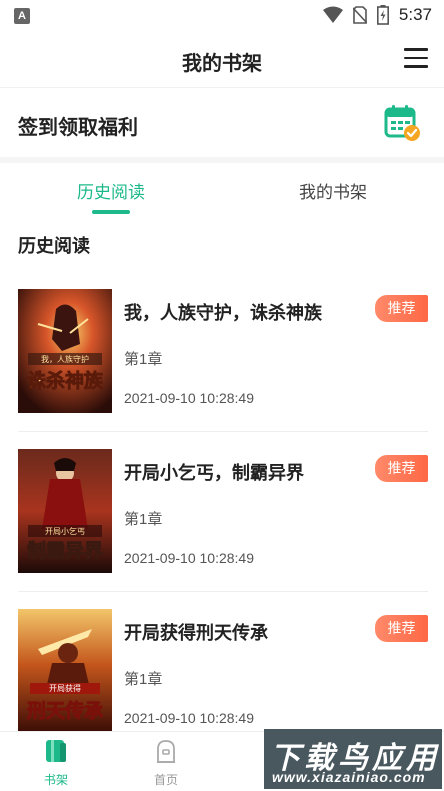 This screenshot has height=791, width=444. I want to click on section-title: 历史阅读, so click(54, 246).